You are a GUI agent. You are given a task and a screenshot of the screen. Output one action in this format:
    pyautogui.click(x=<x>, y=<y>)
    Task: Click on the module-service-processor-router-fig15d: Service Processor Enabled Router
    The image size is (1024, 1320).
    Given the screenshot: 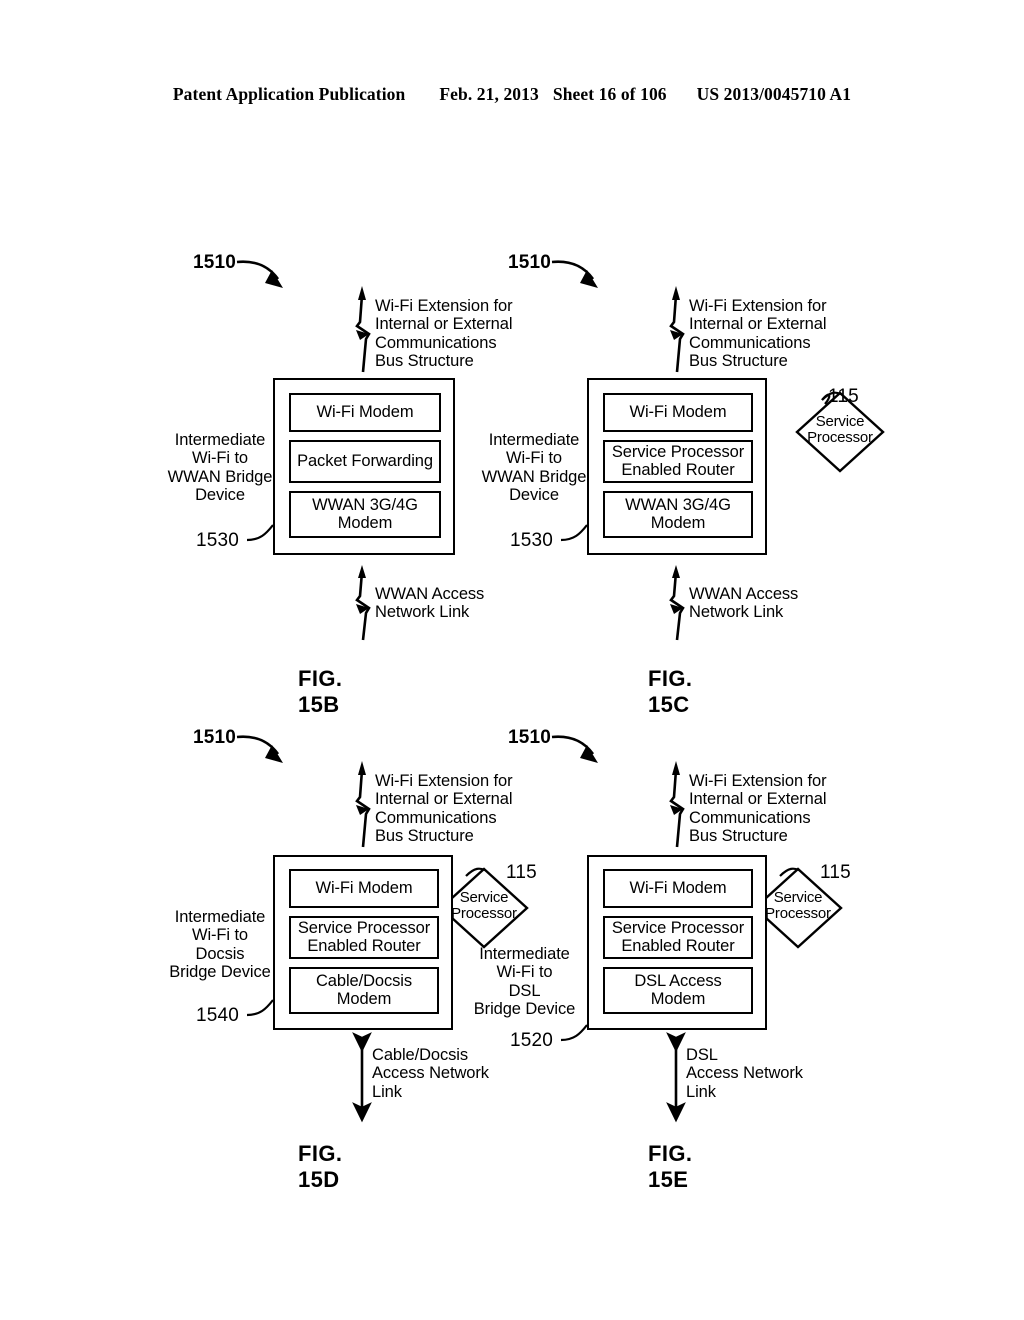 What is the action you would take?
    pyautogui.click(x=364, y=937)
    